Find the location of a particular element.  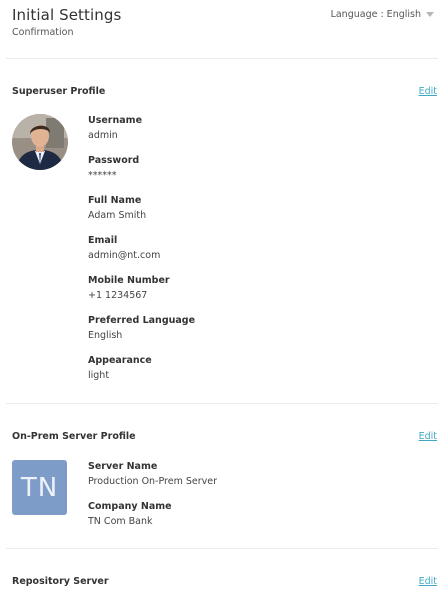

server-avatar: TN is located at coordinates (39, 487).